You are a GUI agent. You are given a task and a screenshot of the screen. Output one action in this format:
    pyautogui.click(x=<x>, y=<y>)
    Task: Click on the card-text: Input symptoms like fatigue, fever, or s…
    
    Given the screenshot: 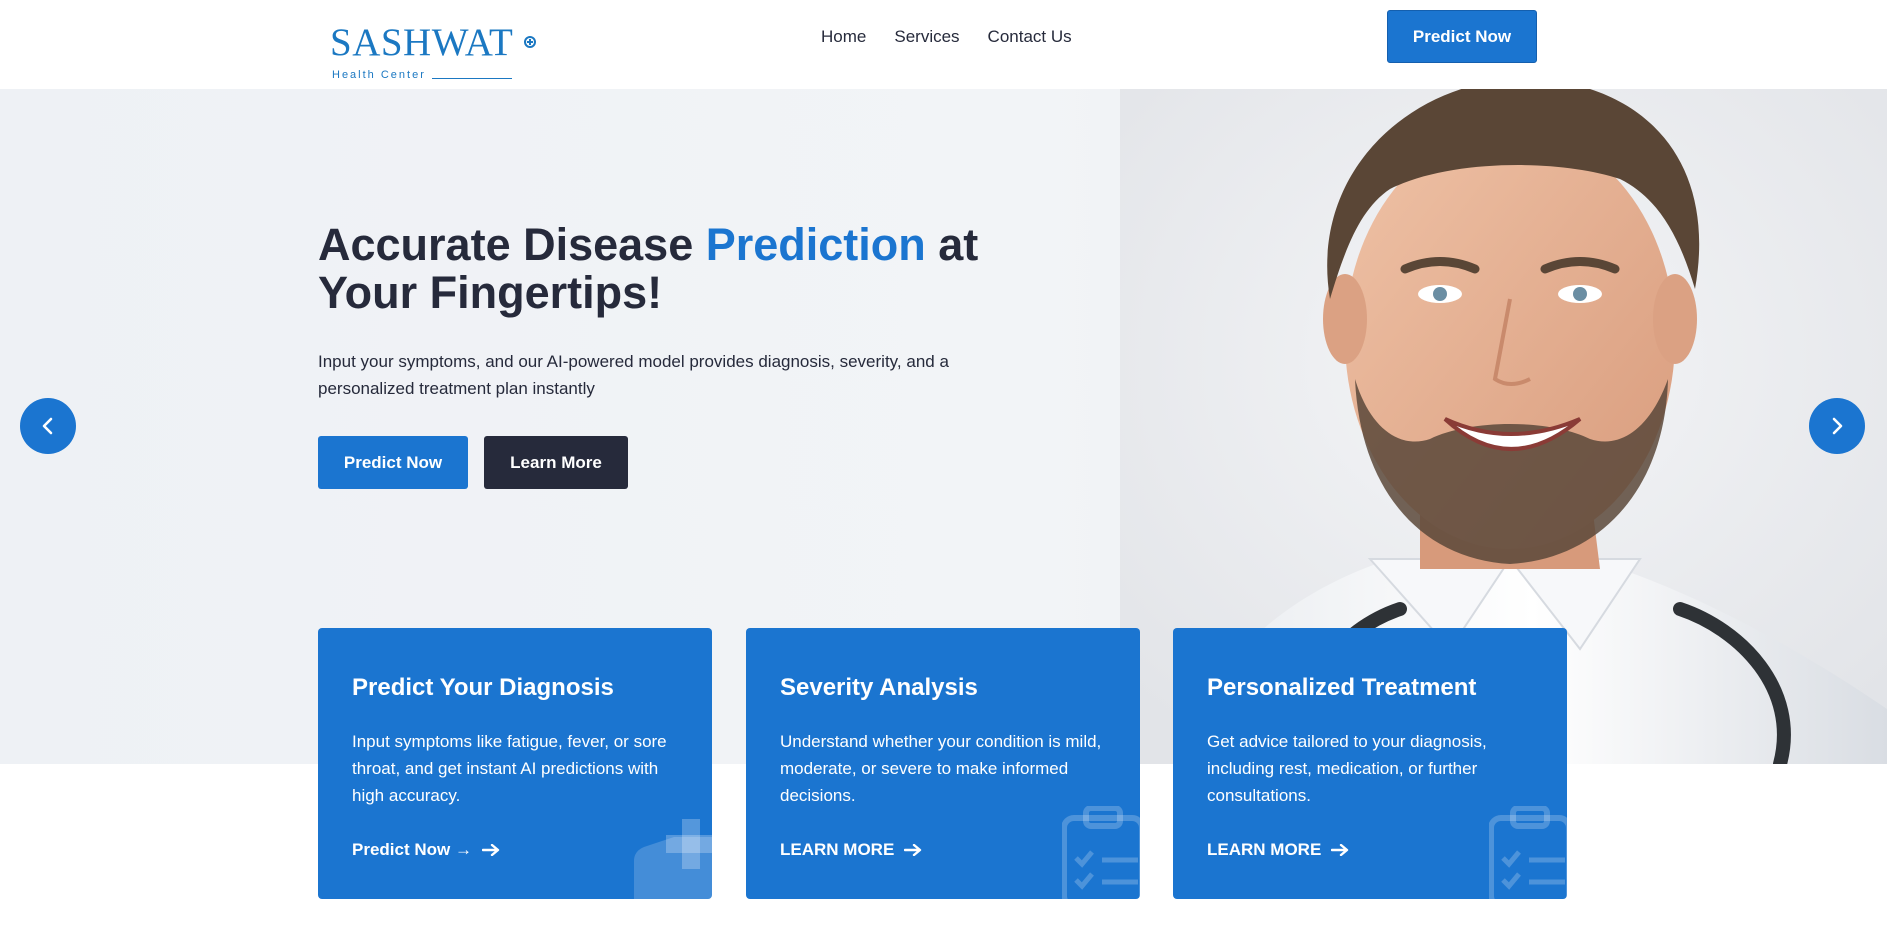 What is the action you would take?
    pyautogui.click(x=509, y=768)
    